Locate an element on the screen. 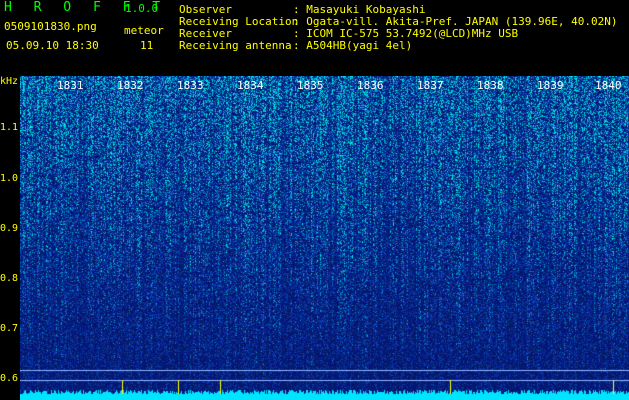 The height and width of the screenshot is (400, 629). axis-tick-label: 1.1 is located at coordinates (9, 127).